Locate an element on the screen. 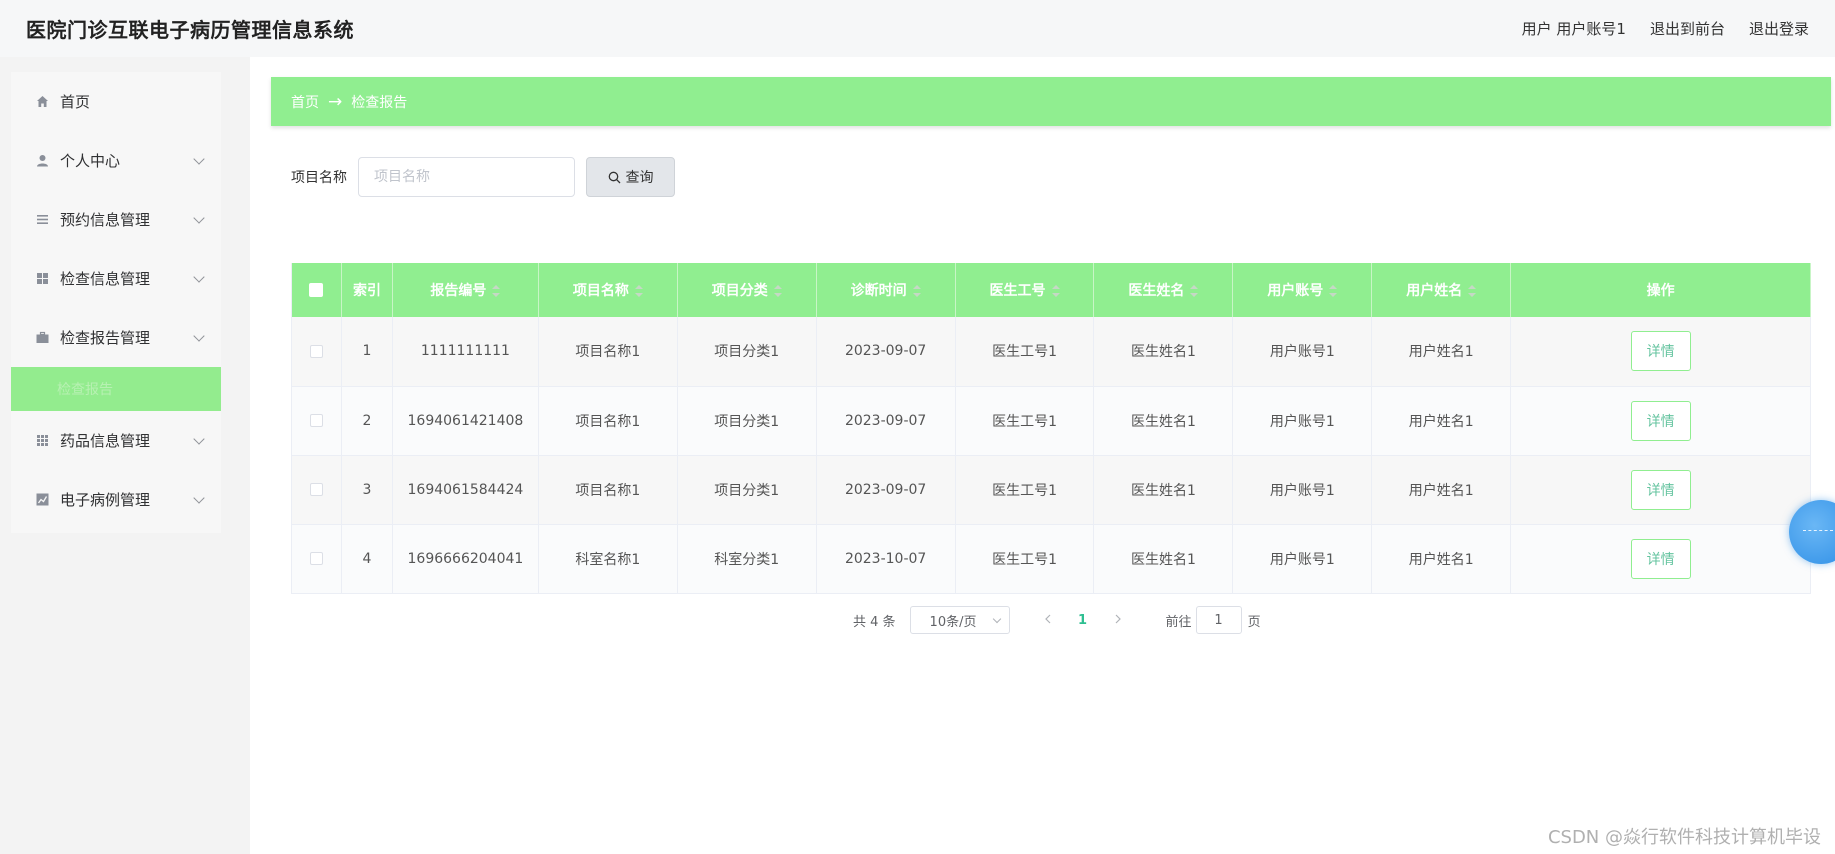 The height and width of the screenshot is (854, 1835). cell-item-name: 项目名称1 is located at coordinates (608, 490).